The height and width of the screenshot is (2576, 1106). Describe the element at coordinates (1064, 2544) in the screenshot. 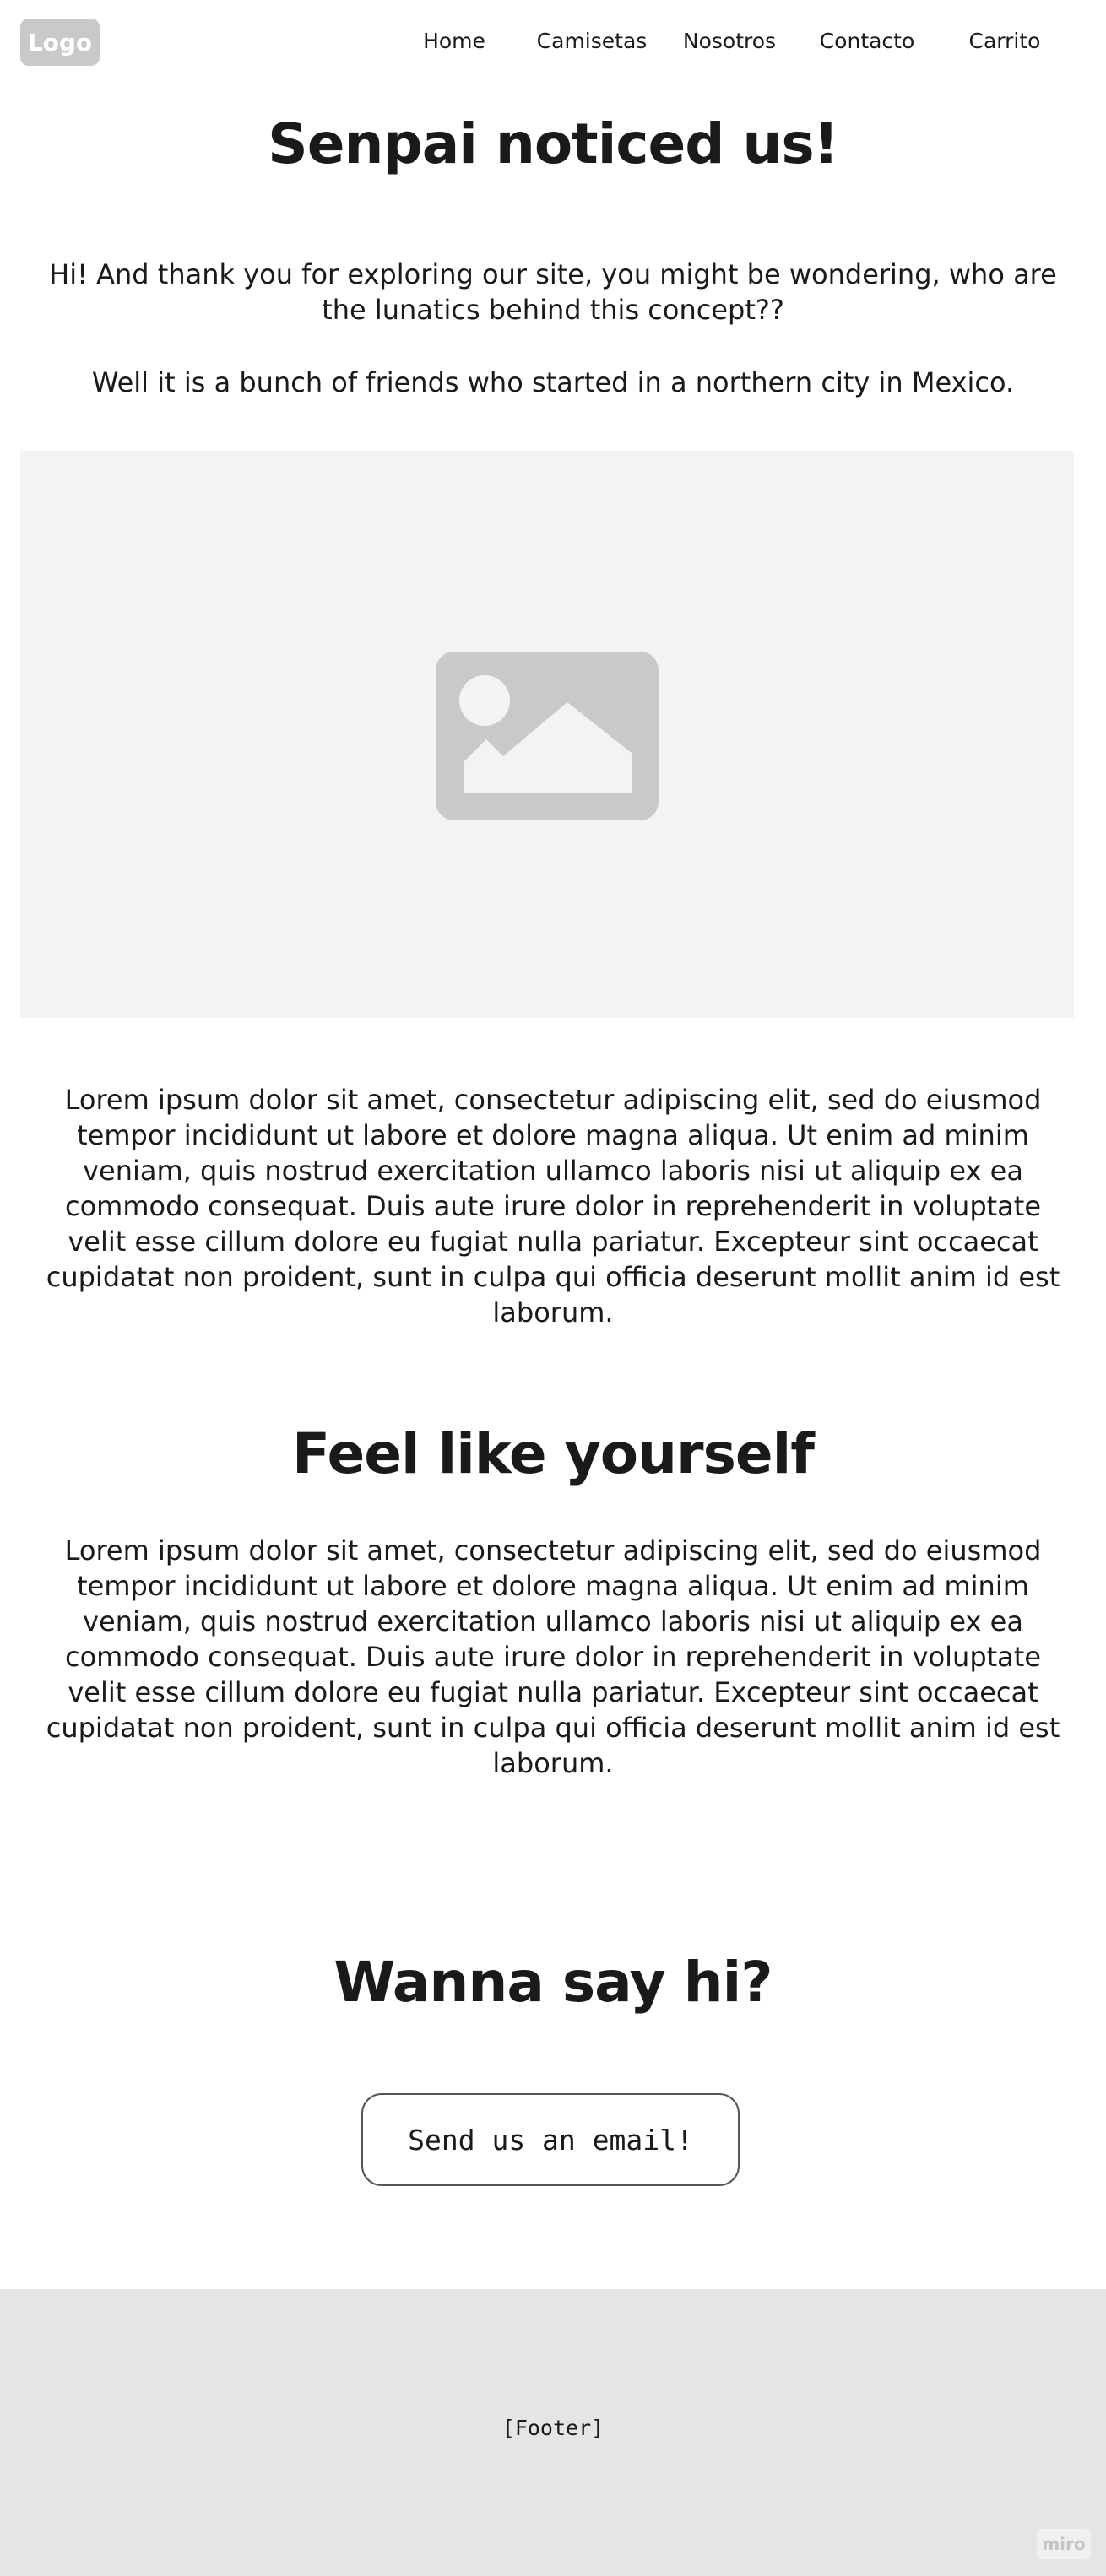

I see `miro-badge: miro` at that location.